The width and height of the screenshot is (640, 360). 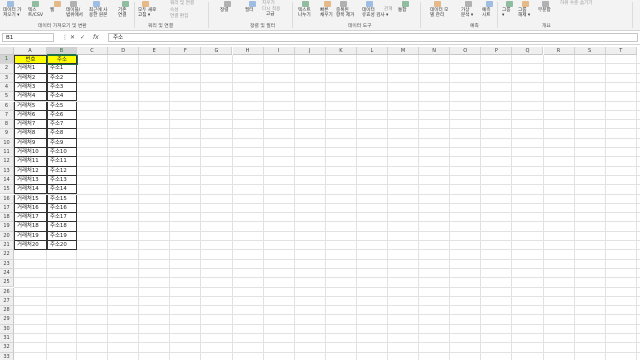 What do you see at coordinates (7, 171) in the screenshot?
I see `row-header: 13` at bounding box center [7, 171].